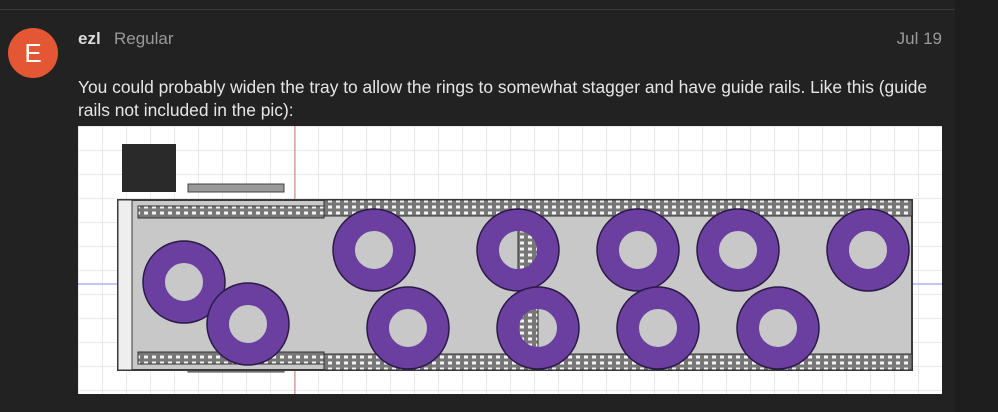 The image size is (998, 412). I want to click on post-divider, so click(477, 9).